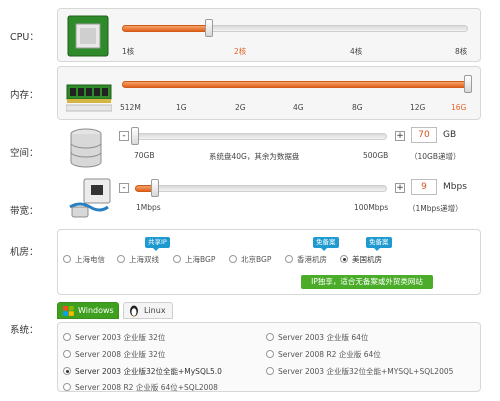 The height and width of the screenshot is (401, 500). Describe the element at coordinates (269, 93) in the screenshot. I see `memory-panel: 512M 1G 2G 4G 8G 12G 16G` at that location.